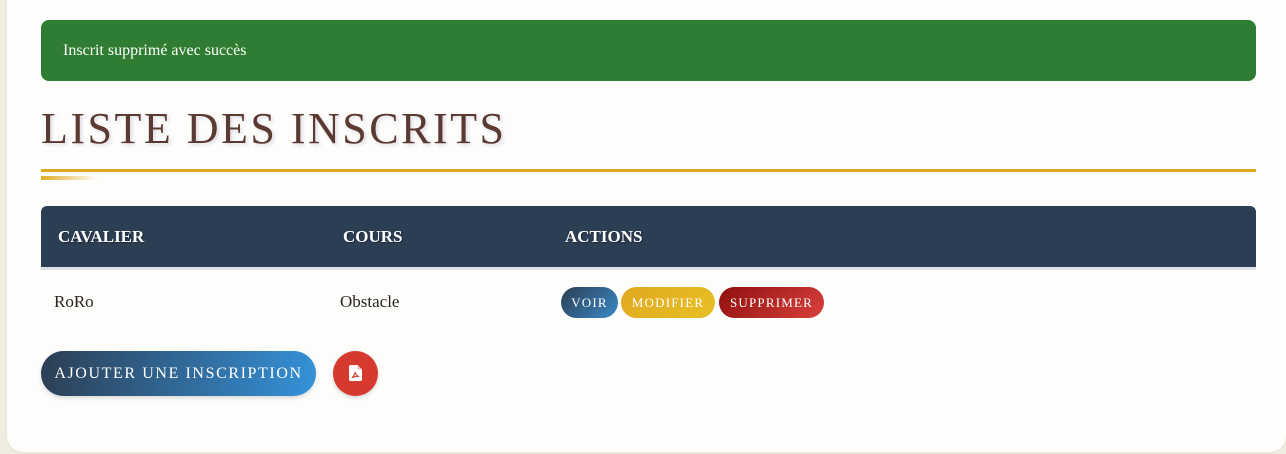  What do you see at coordinates (648, 50) in the screenshot?
I see `success-alert: Inscrit supprimé avec succès` at bounding box center [648, 50].